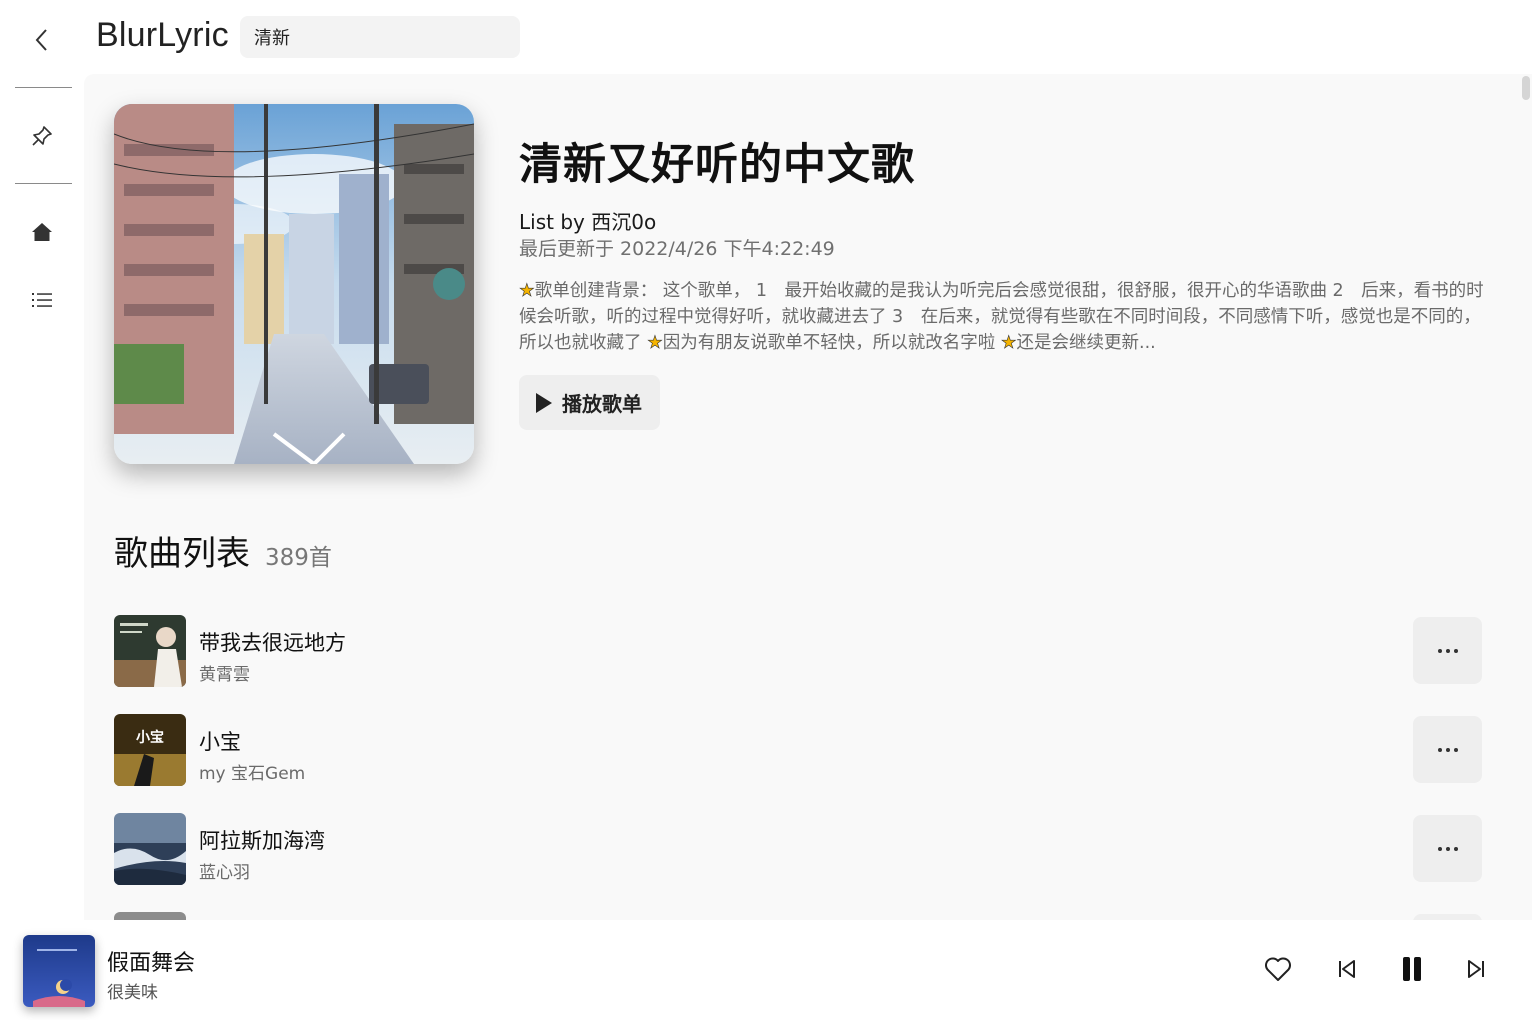 This screenshot has width=1532, height=1020. What do you see at coordinates (798, 849) in the screenshot?
I see `song-row: 阿拉斯加海湾 蓝心羽` at bounding box center [798, 849].